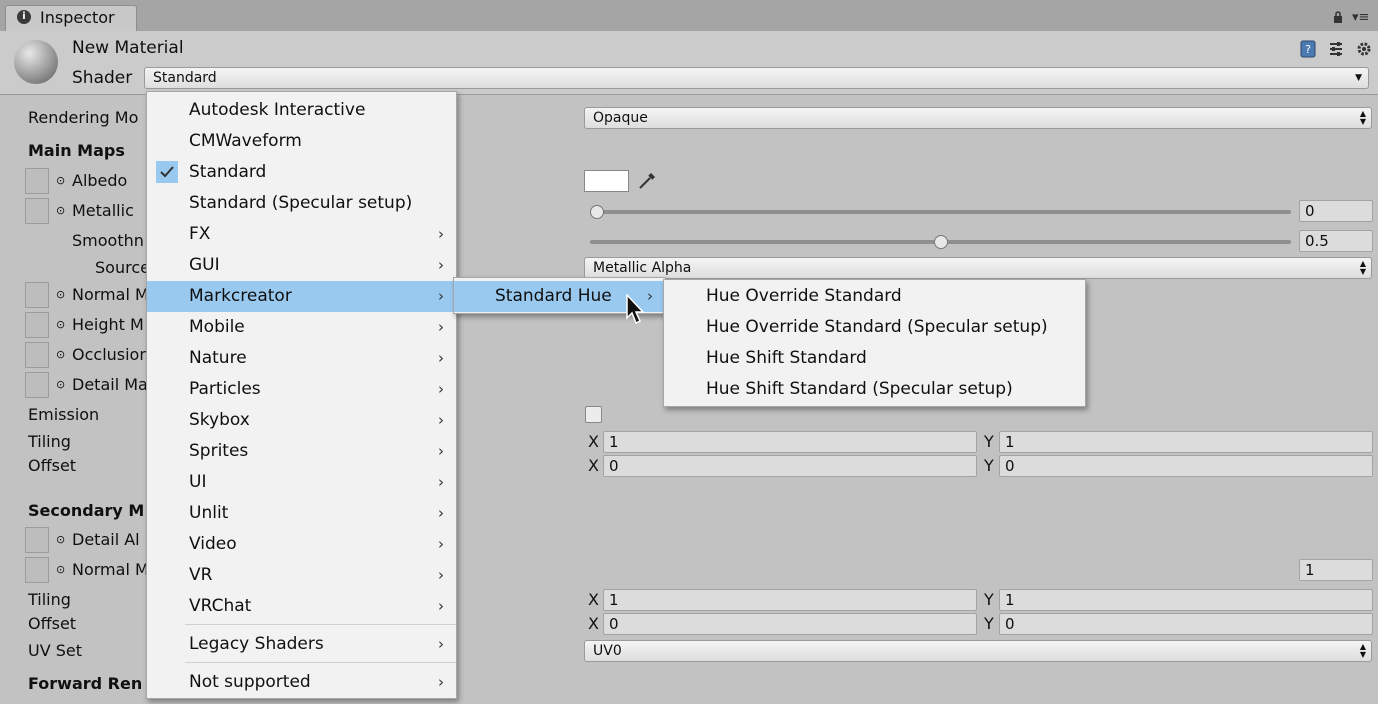  Describe the element at coordinates (37, 295) in the screenshot. I see `normal-texture-slot` at that location.